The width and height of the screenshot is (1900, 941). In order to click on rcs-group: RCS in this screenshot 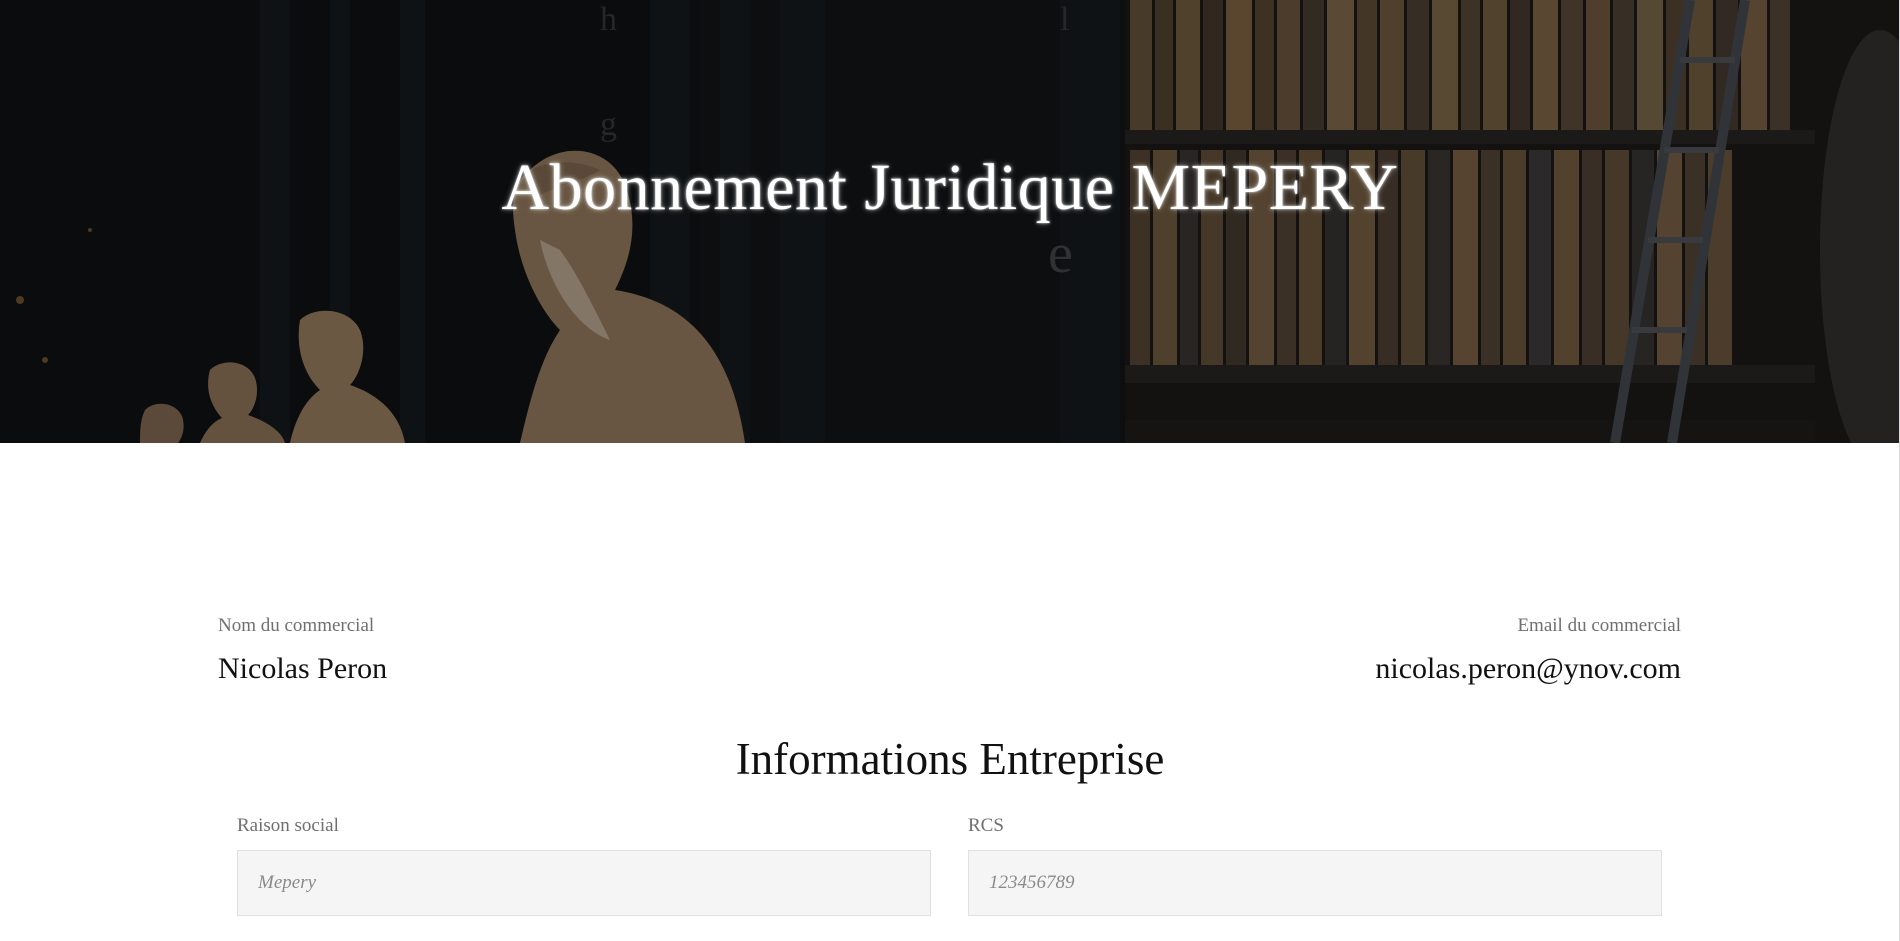, I will do `click(1315, 864)`.